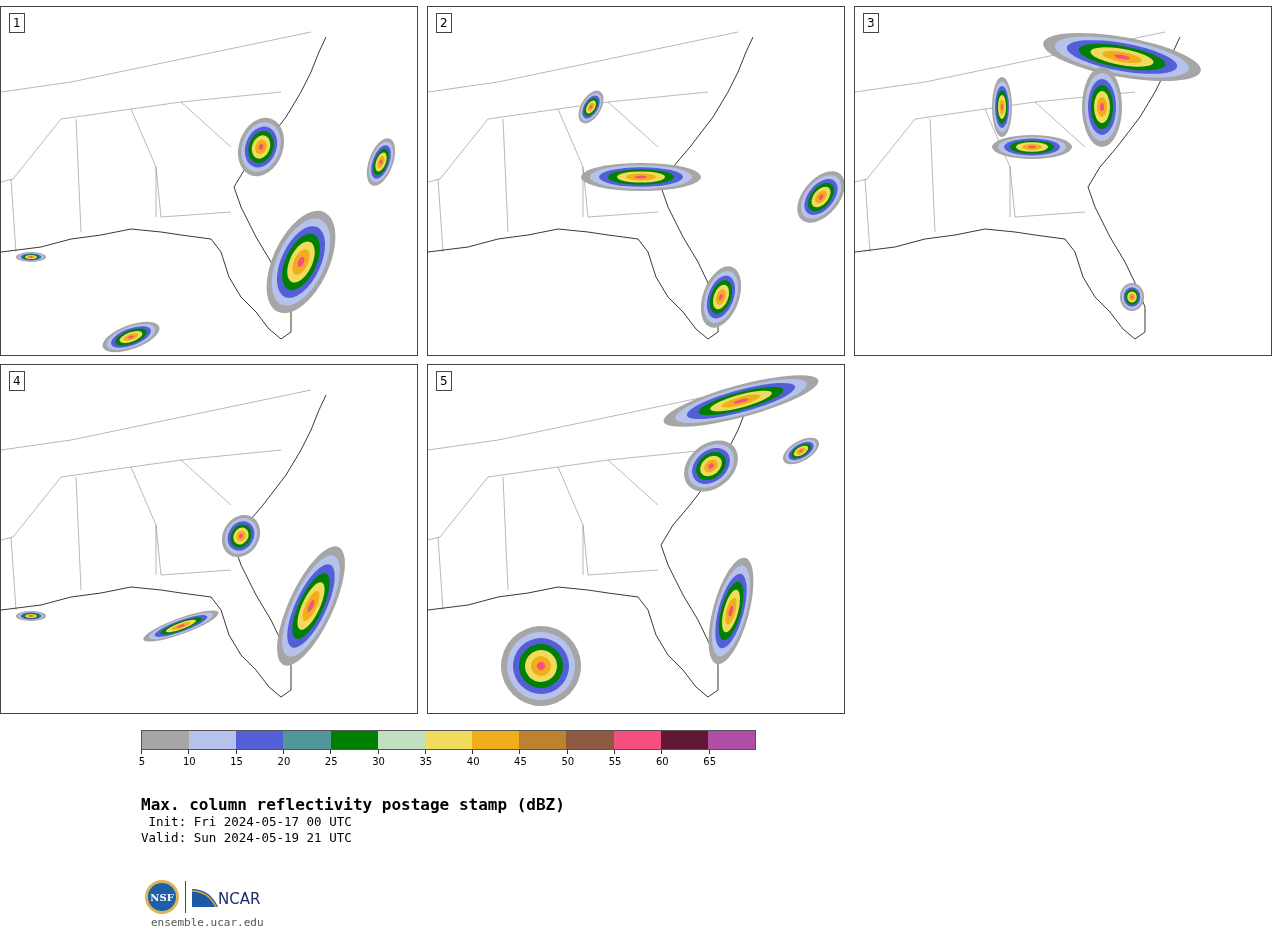 The height and width of the screenshot is (936, 1280). Describe the element at coordinates (205, 897) in the screenshot. I see `arc-logo-icon` at that location.